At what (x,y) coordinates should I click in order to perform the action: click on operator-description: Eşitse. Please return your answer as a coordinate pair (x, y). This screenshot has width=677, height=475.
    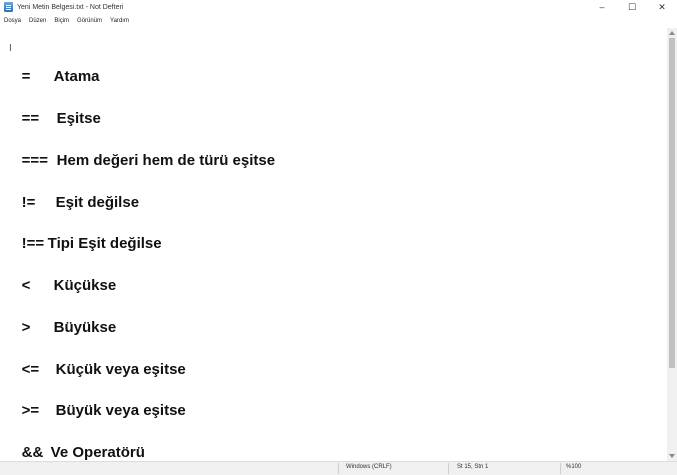
    Looking at the image, I should click on (78, 118).